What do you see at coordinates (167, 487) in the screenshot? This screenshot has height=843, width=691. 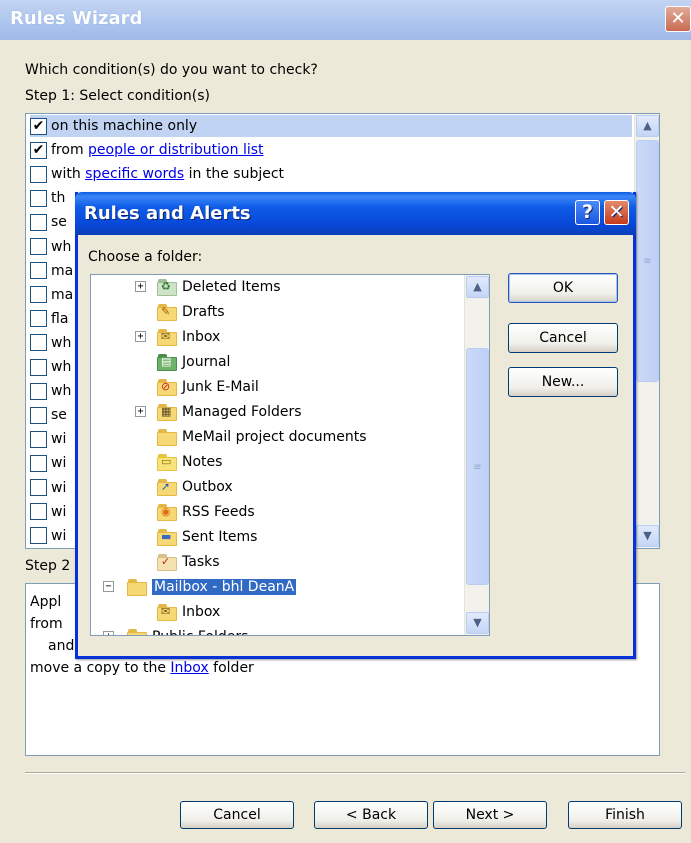 I see `outbox-icon: ➚` at bounding box center [167, 487].